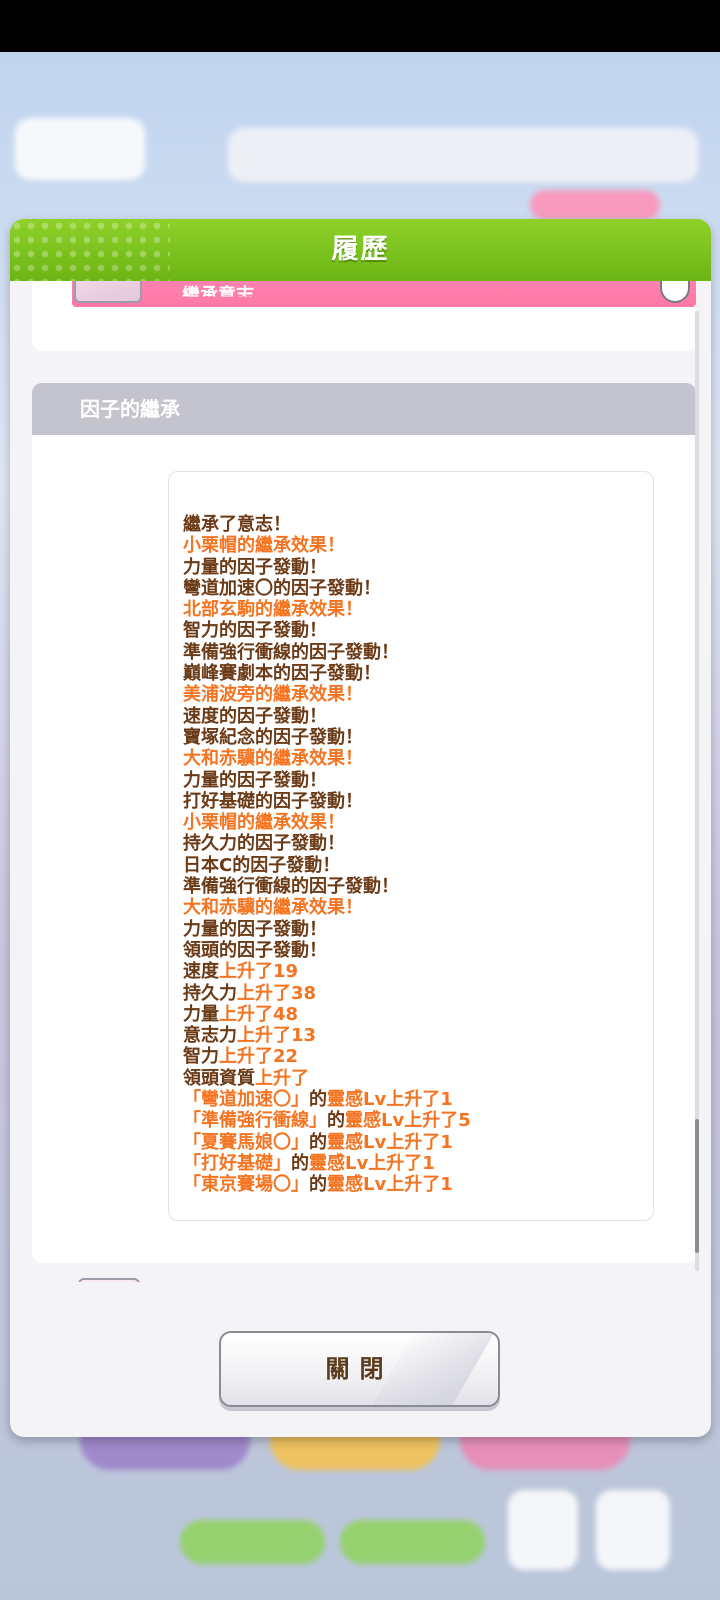 This screenshot has height=1600, width=720. Describe the element at coordinates (210, 1036) in the screenshot. I see `log-plain-text: 意志力` at that location.